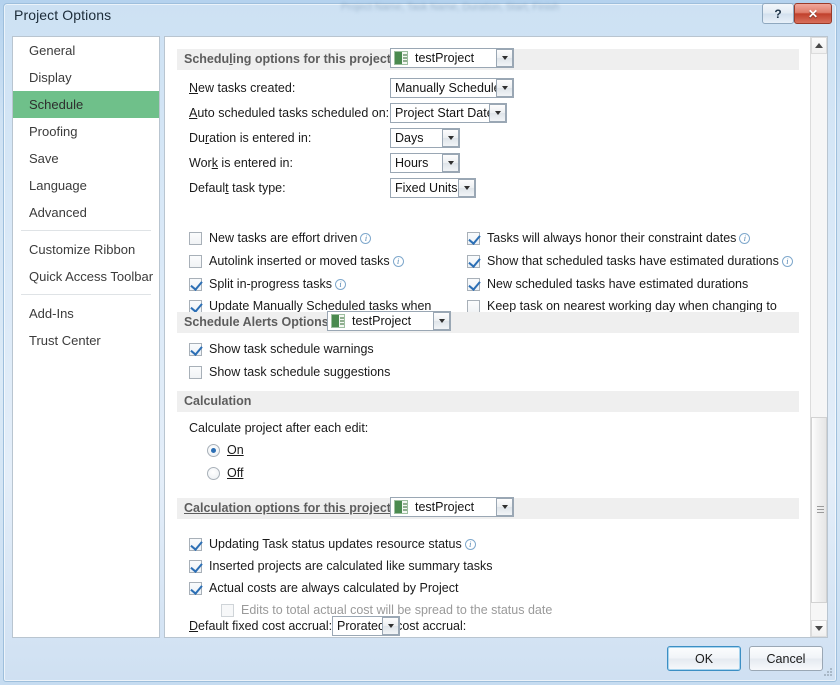 Image resolution: width=840 pixels, height=685 pixels. What do you see at coordinates (86, 131) in the screenshot?
I see `sidebar-item-proofing: Proofing` at bounding box center [86, 131].